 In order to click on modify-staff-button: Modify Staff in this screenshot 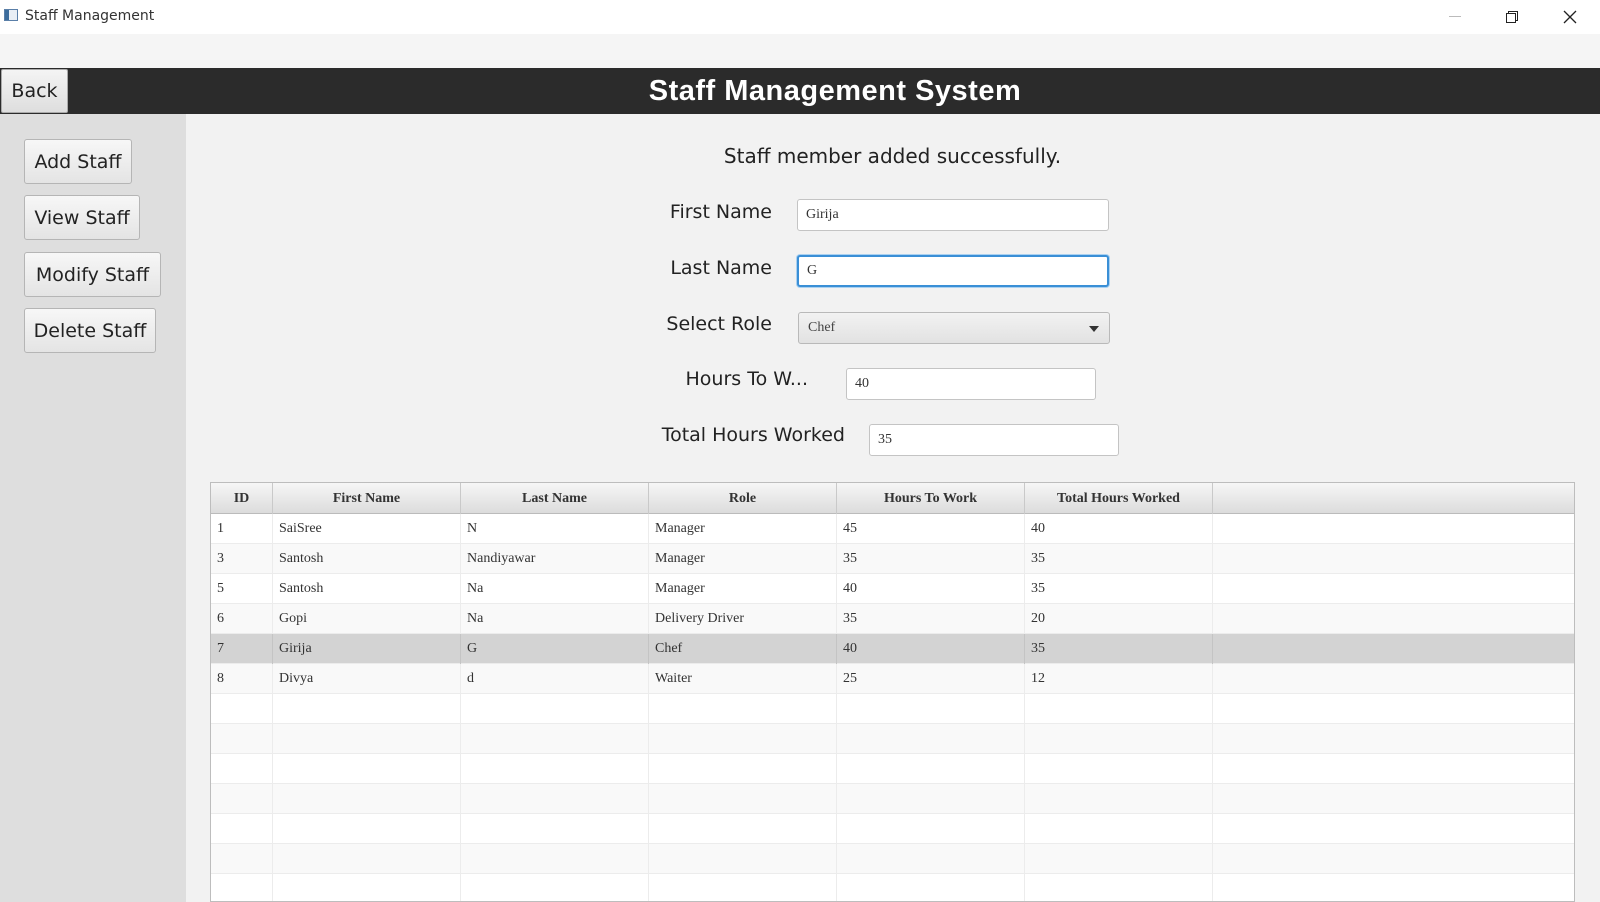, I will do `click(92, 274)`.